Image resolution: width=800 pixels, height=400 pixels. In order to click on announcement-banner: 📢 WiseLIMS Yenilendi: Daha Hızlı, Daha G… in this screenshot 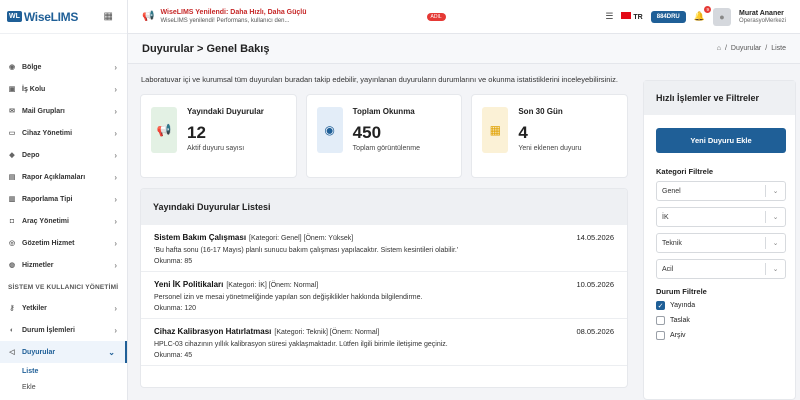, I will do `click(224, 16)`.